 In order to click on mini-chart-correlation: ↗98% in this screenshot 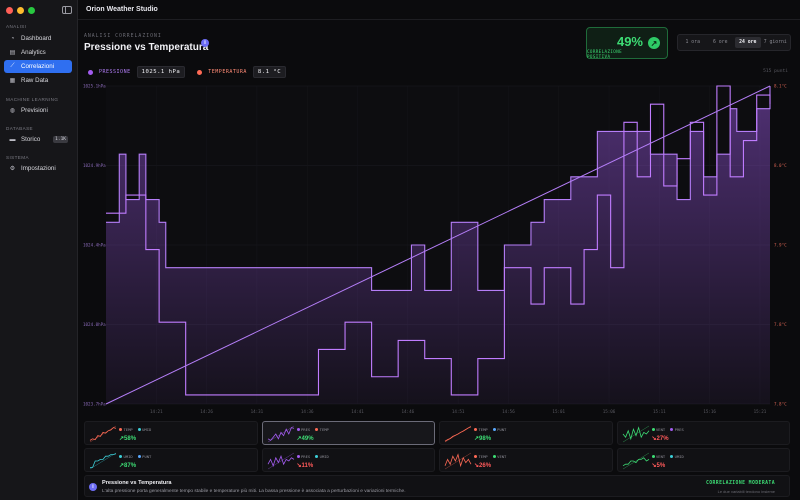, I will do `click(482, 438)`.